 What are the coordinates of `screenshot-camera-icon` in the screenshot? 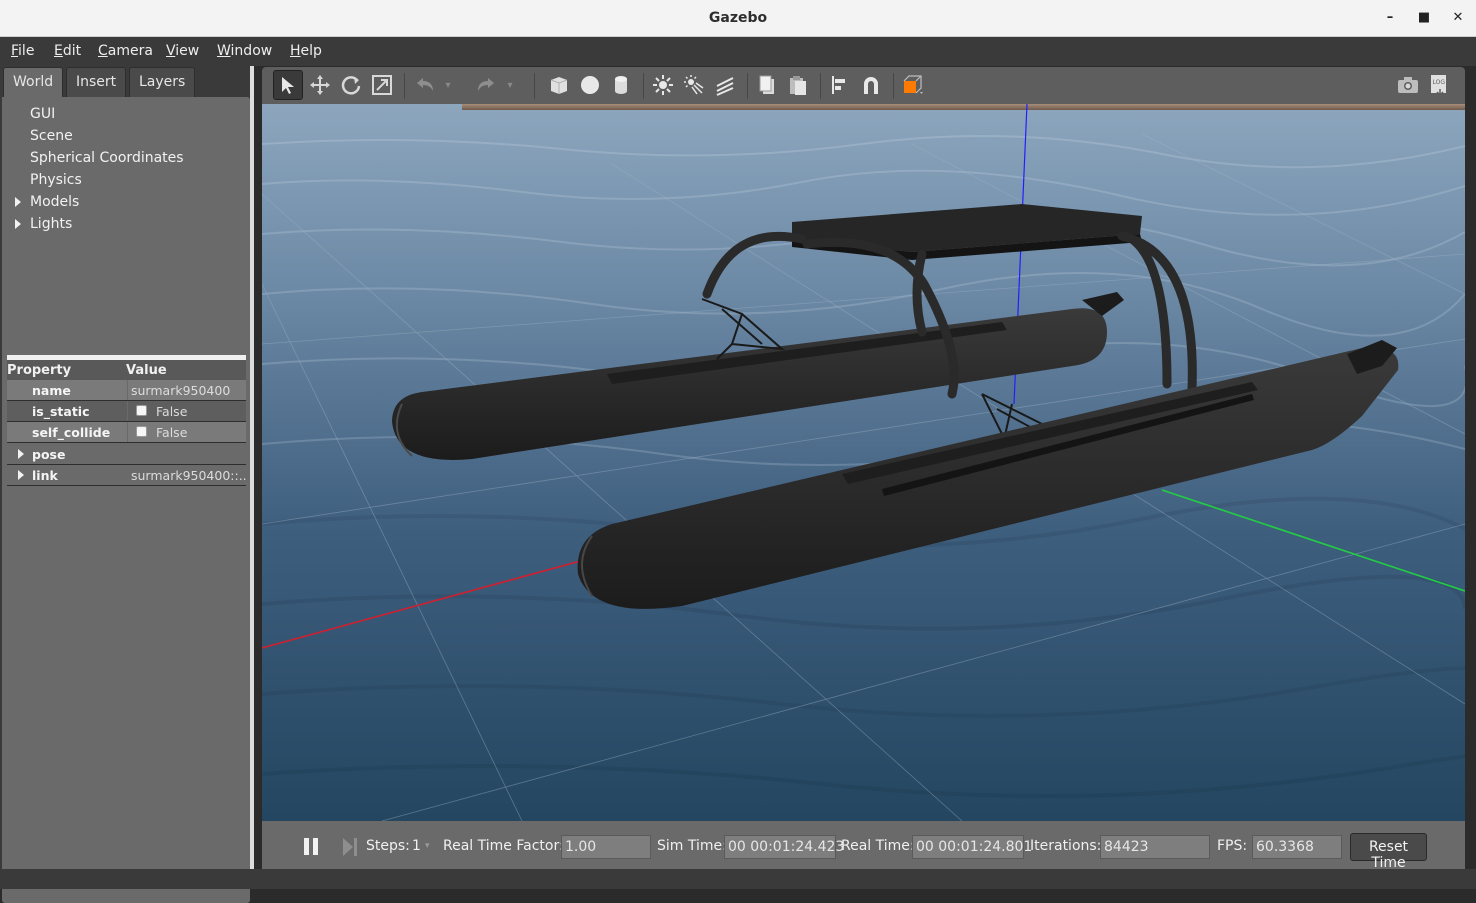 It's located at (1408, 85).